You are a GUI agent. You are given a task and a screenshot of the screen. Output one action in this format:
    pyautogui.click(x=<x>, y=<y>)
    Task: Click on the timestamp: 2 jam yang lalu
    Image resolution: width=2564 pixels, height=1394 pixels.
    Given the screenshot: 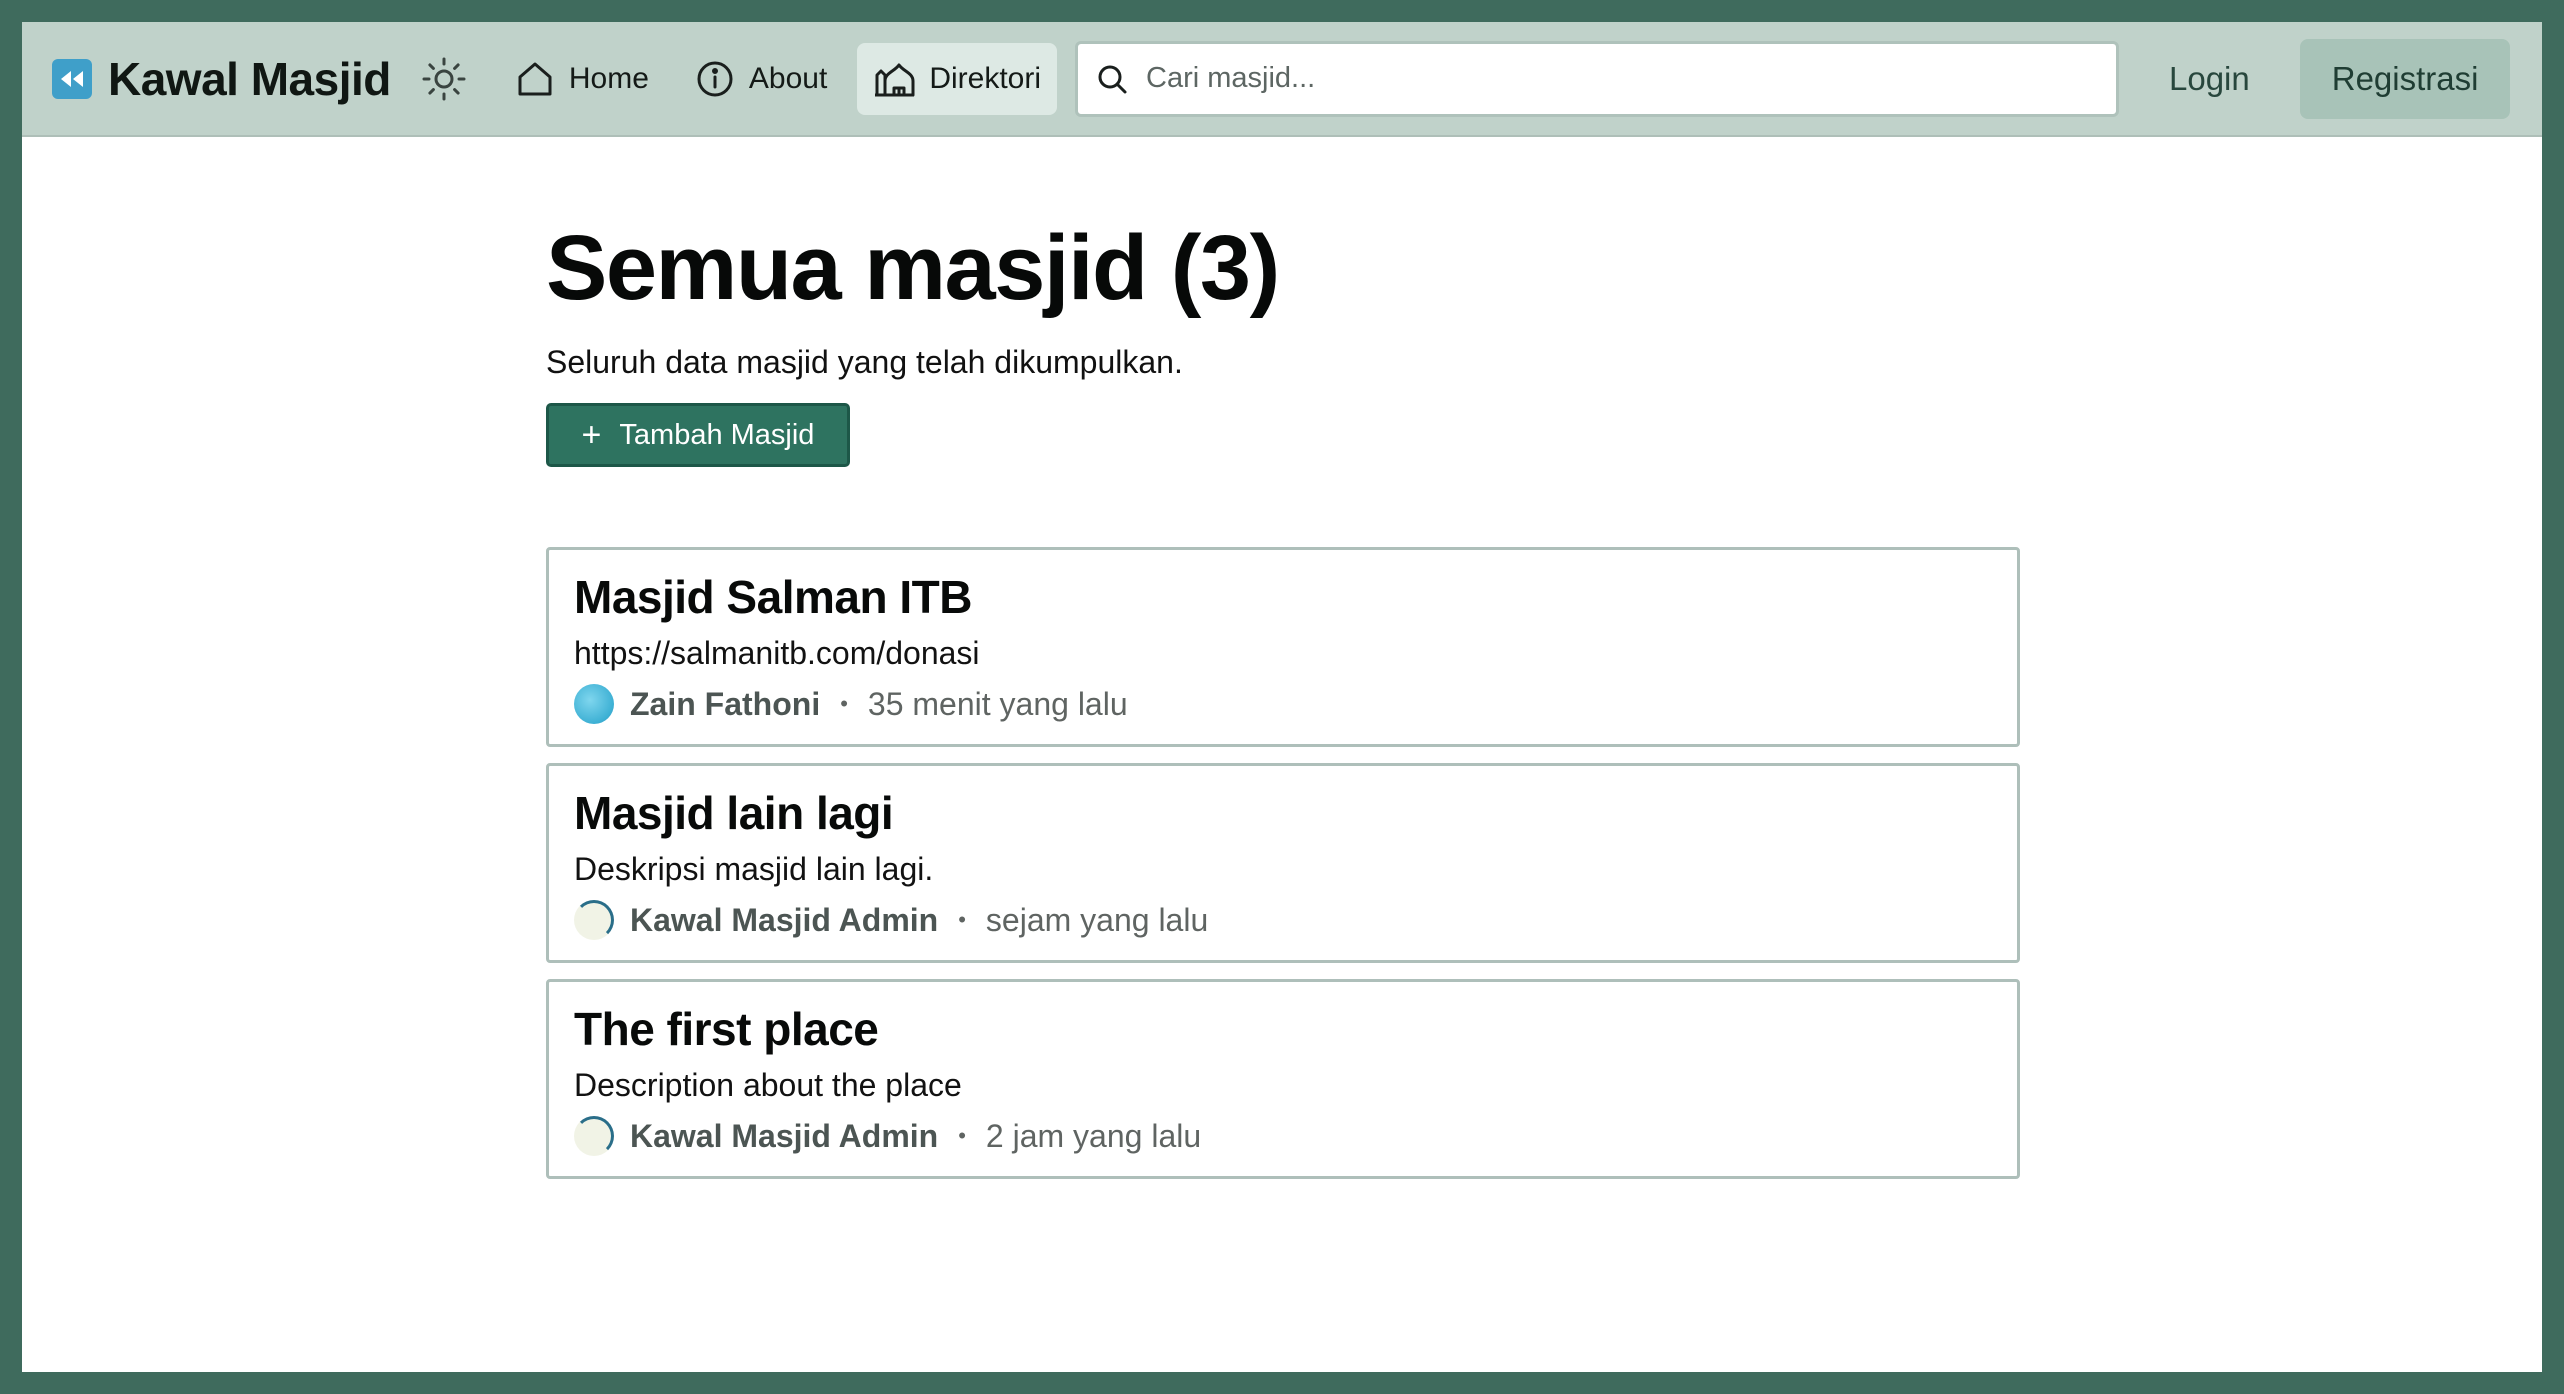 What is the action you would take?
    pyautogui.click(x=1093, y=1135)
    